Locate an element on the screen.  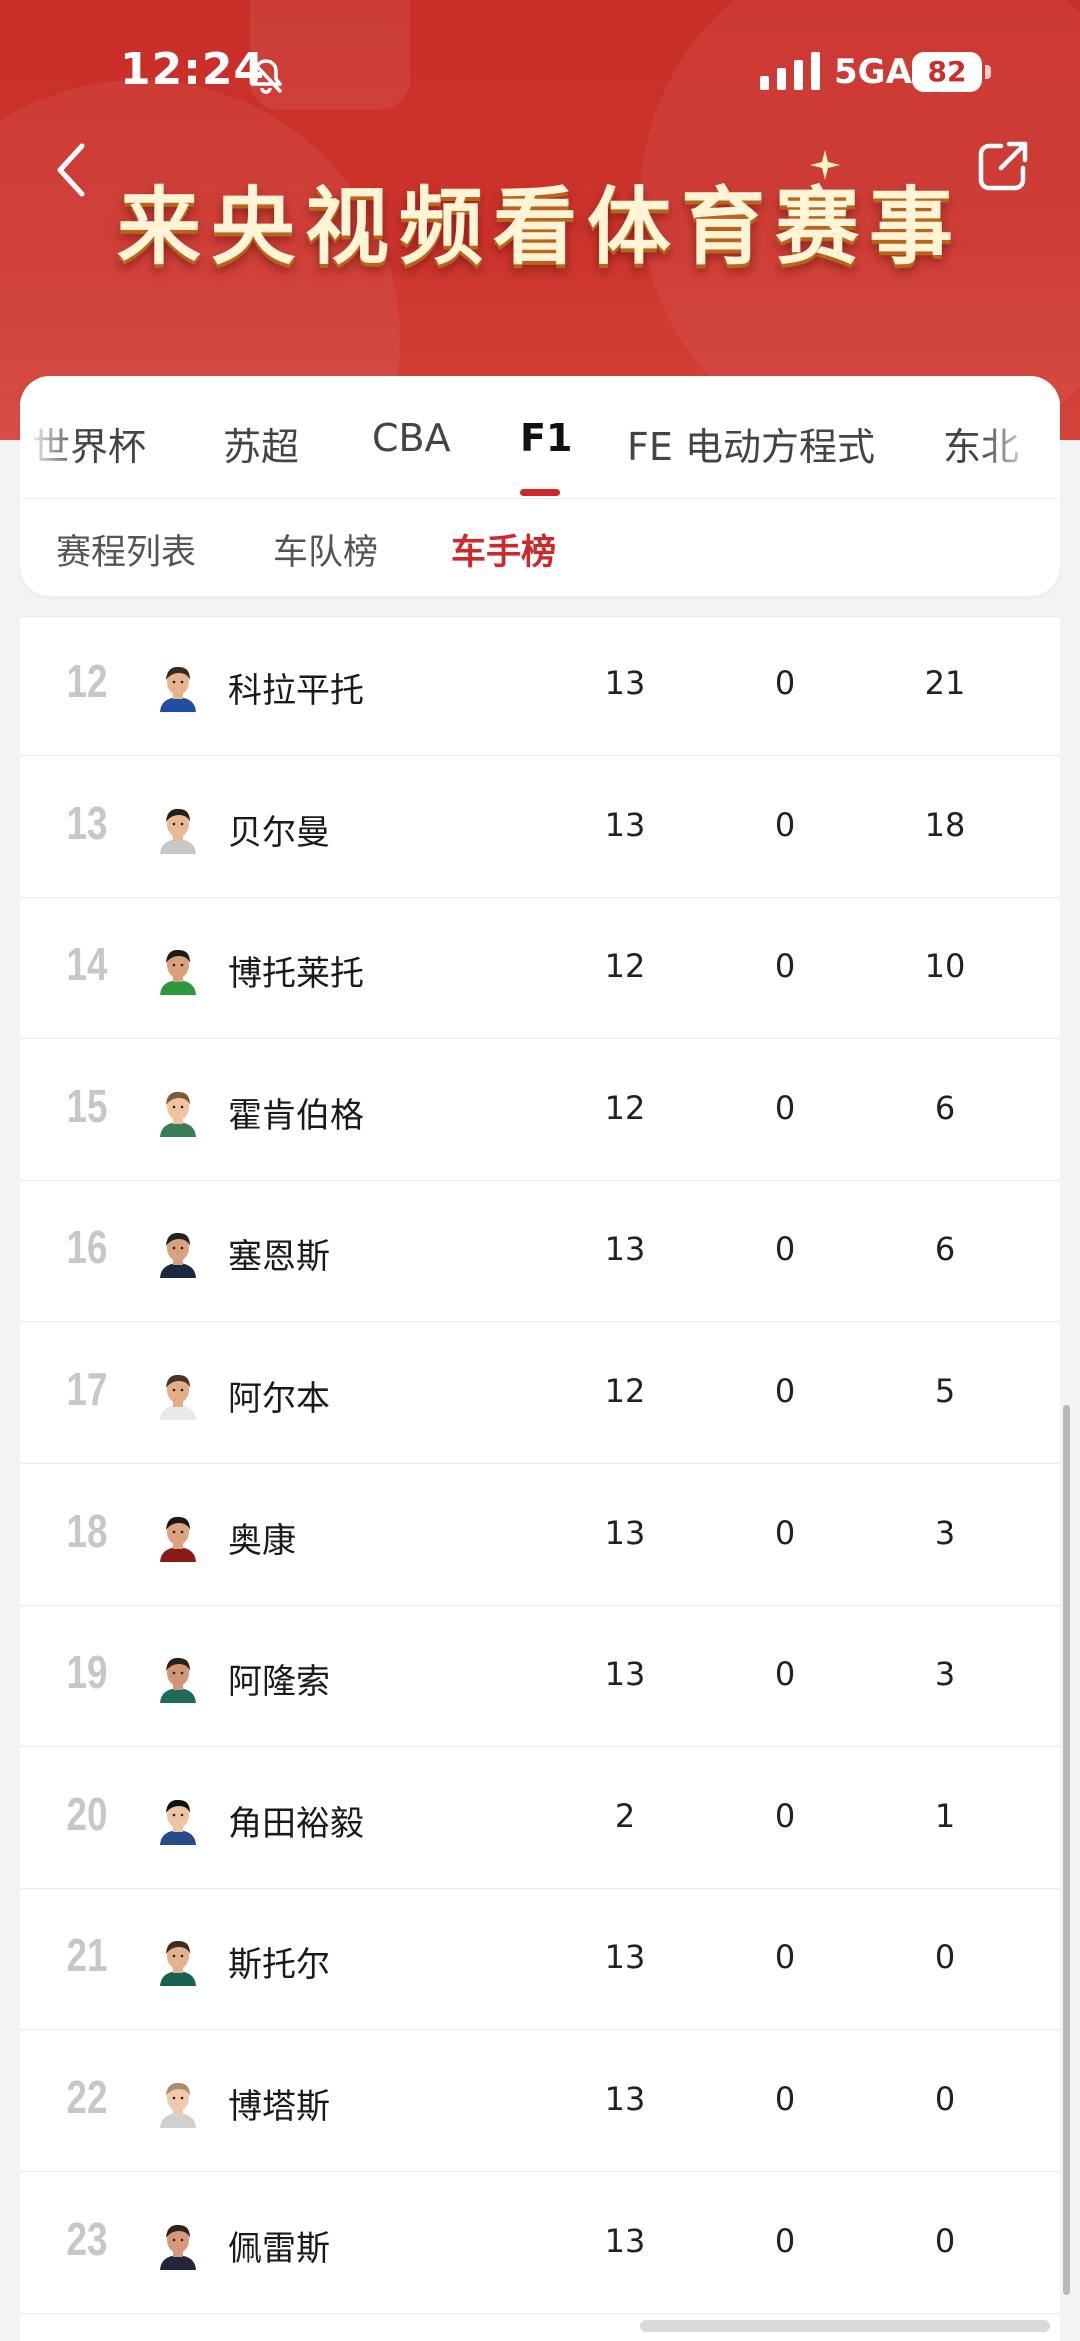
table-row: 19 阿隆索 13 0 3 is located at coordinates (540, 1676).